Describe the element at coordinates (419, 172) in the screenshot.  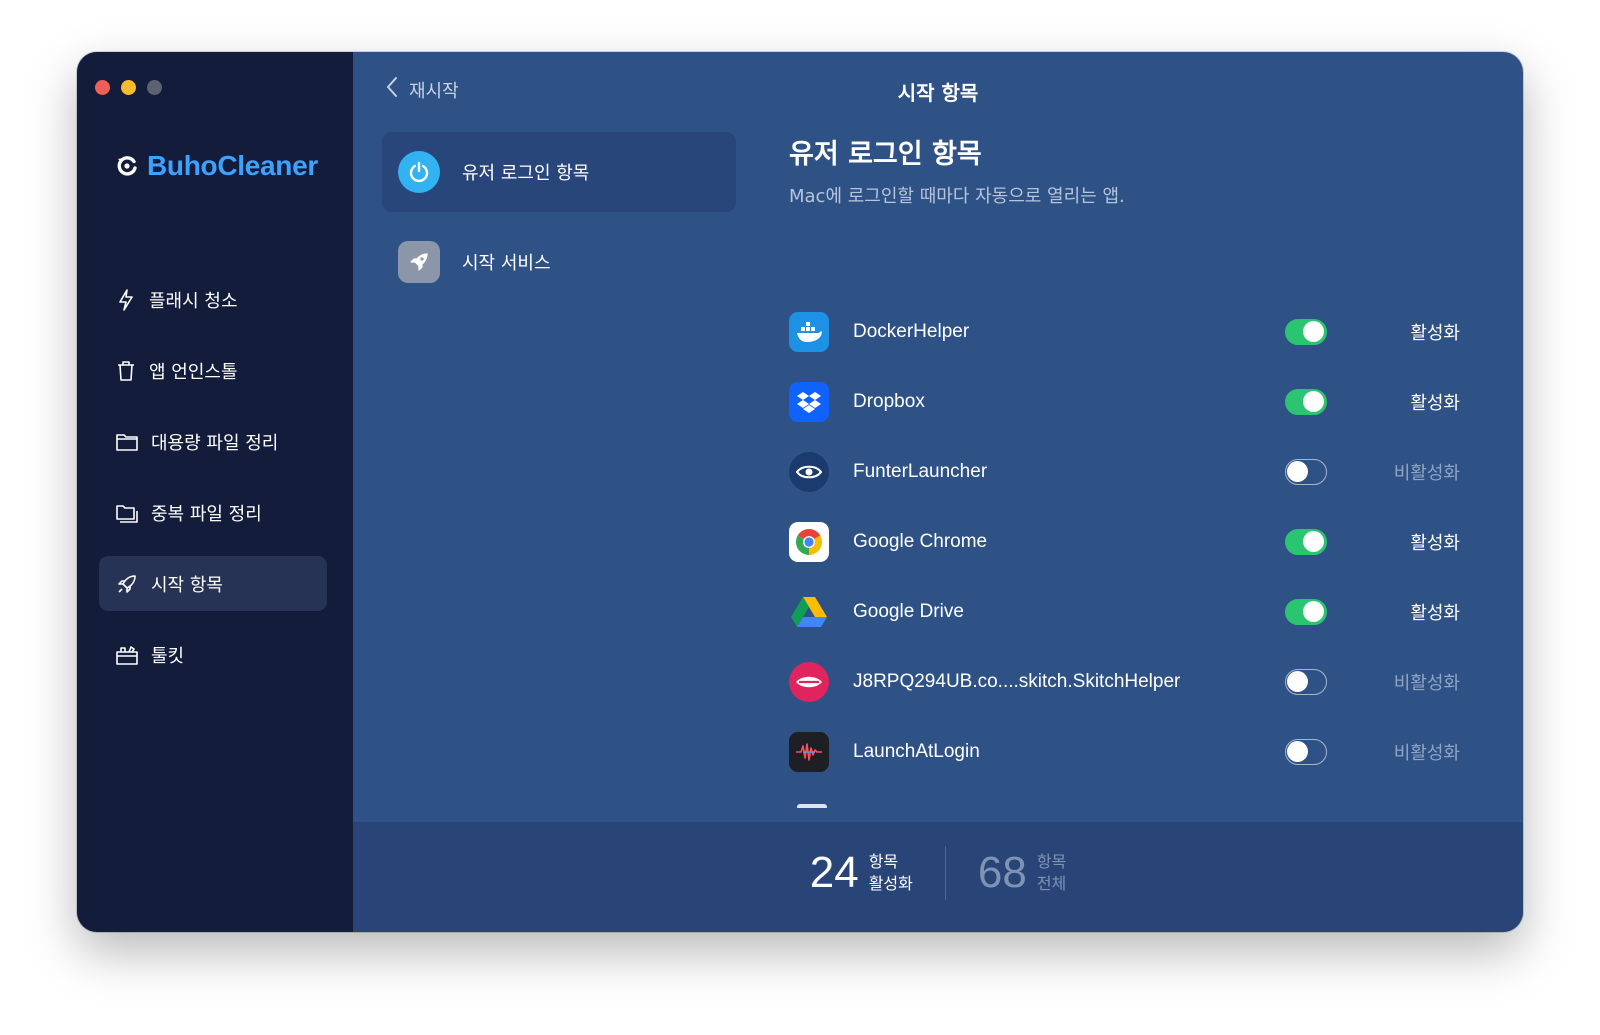
I see `power-icon` at that location.